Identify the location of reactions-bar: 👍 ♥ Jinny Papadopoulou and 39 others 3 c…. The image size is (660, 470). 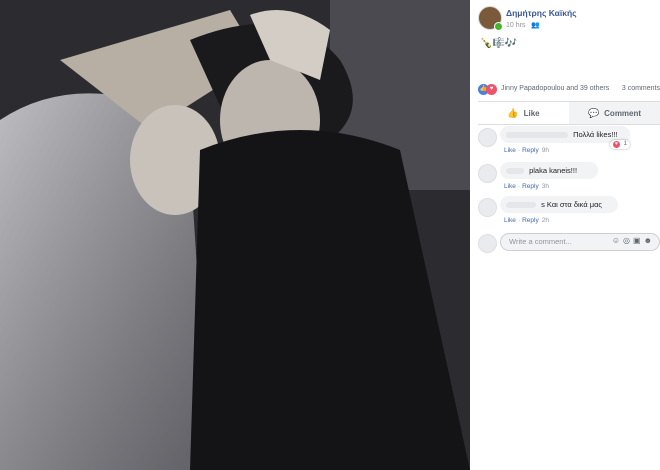
(569, 90).